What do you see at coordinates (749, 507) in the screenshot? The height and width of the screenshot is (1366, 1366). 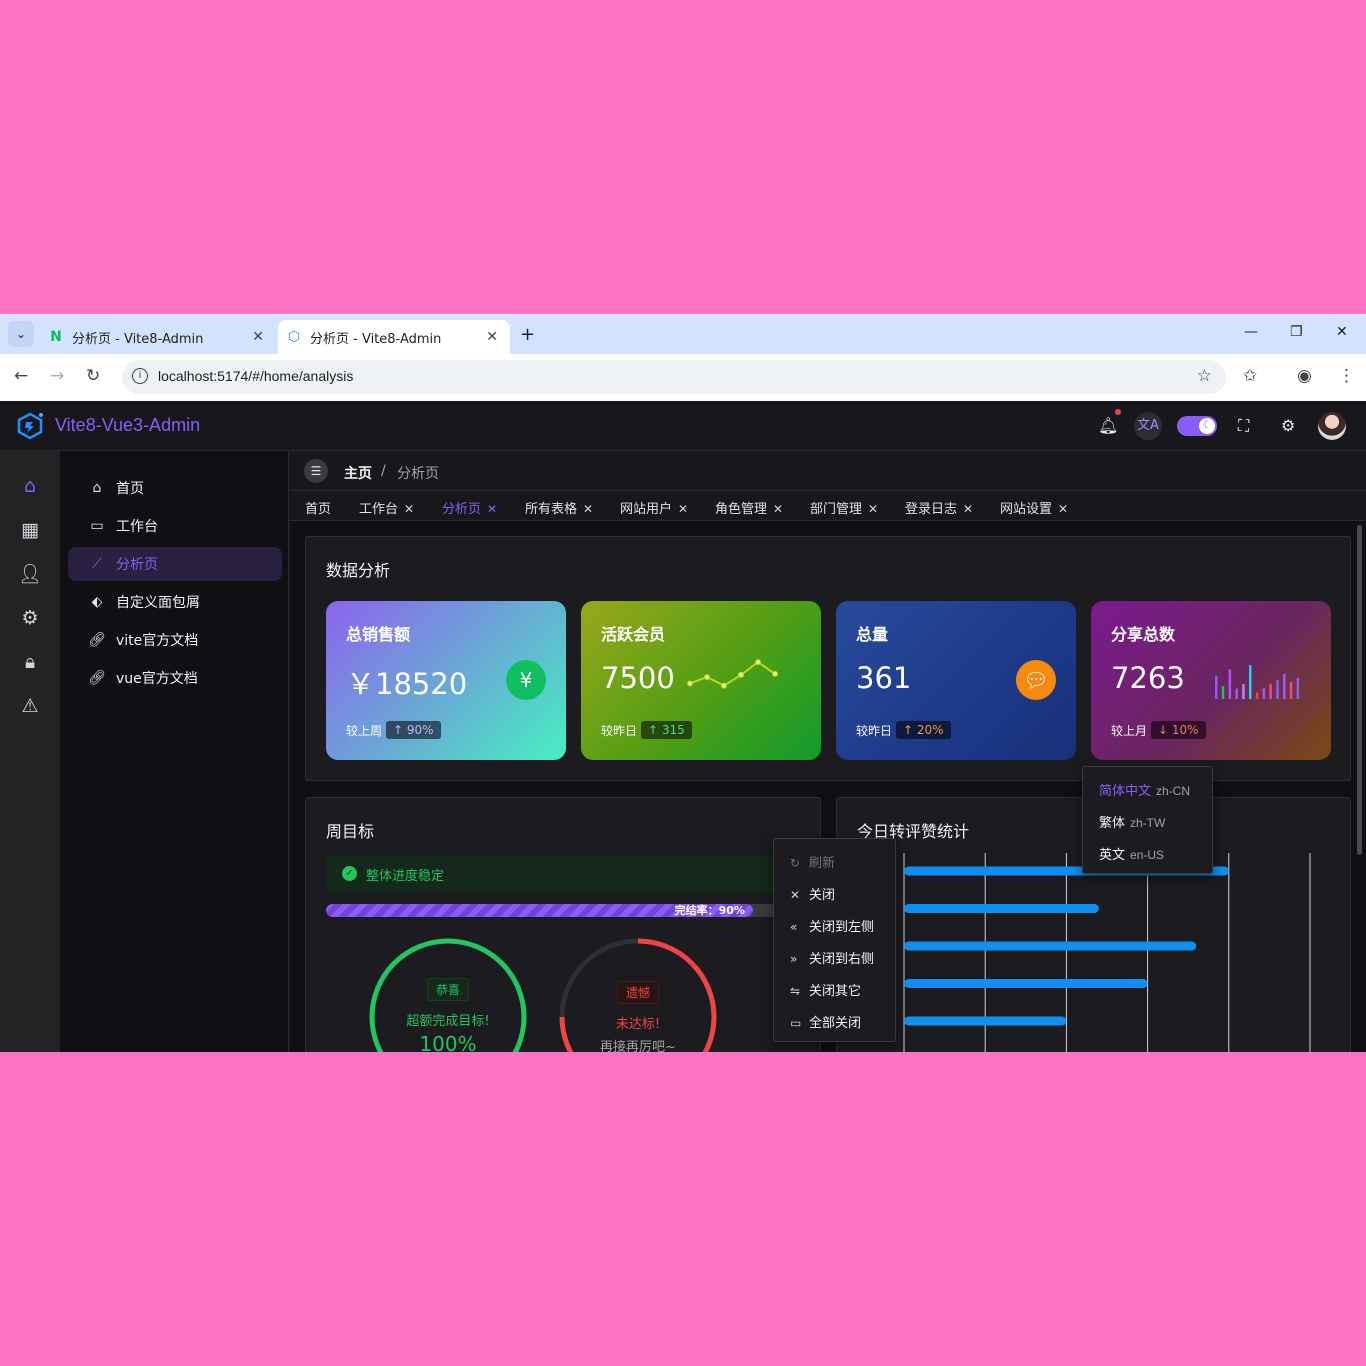 I see `tag-roles: 角色管理 ✕` at bounding box center [749, 507].